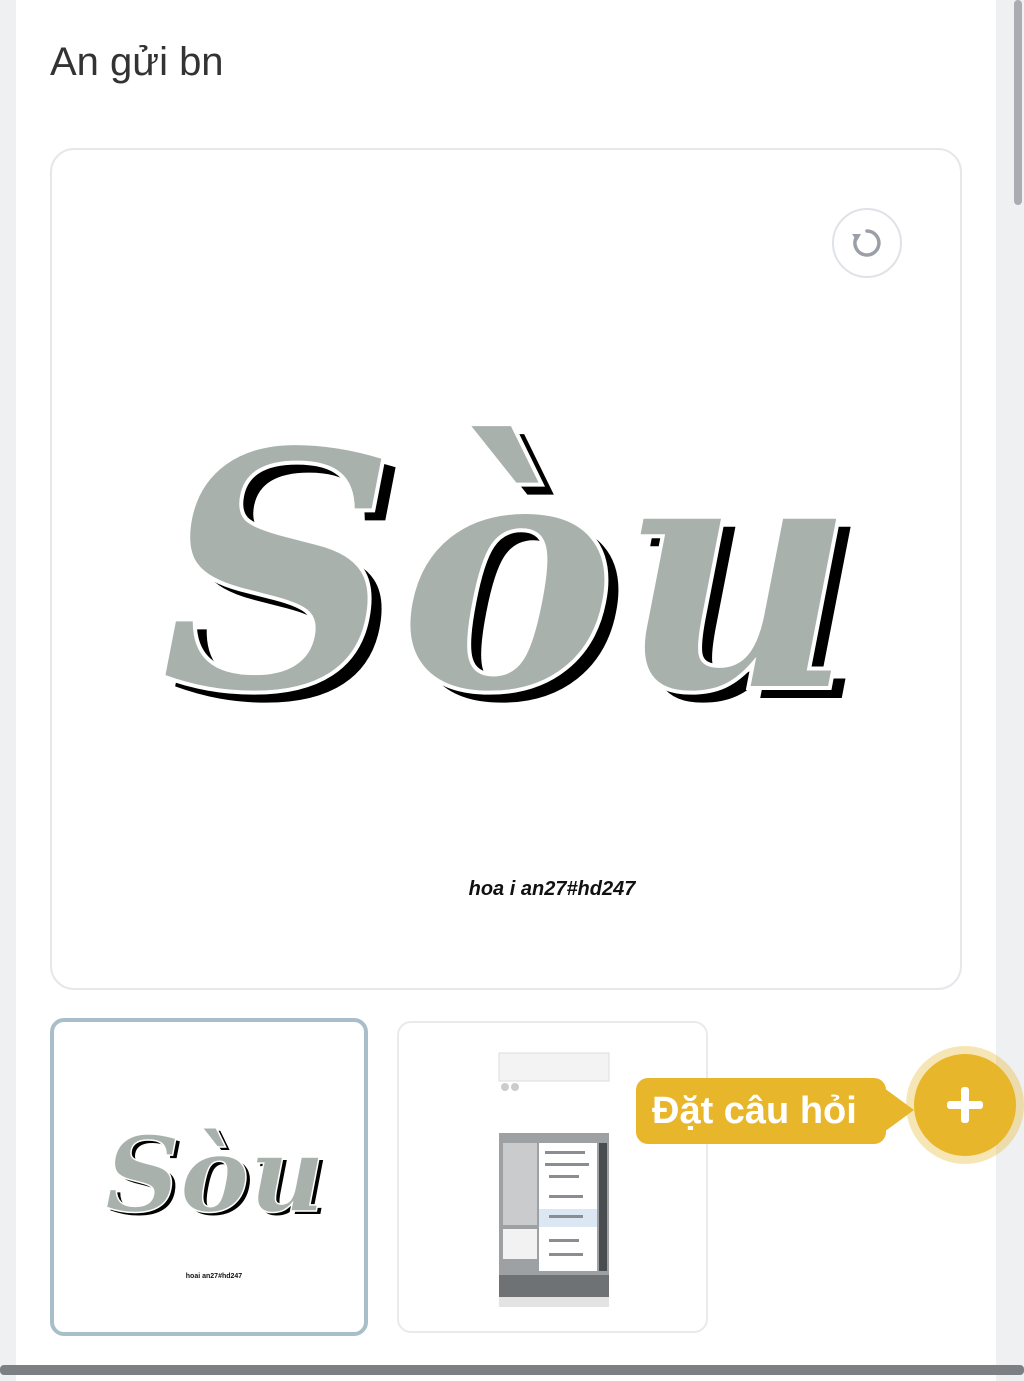 The width and height of the screenshot is (1024, 1381). I want to click on thumb-signature: hoai an27#hd247, so click(214, 1276).